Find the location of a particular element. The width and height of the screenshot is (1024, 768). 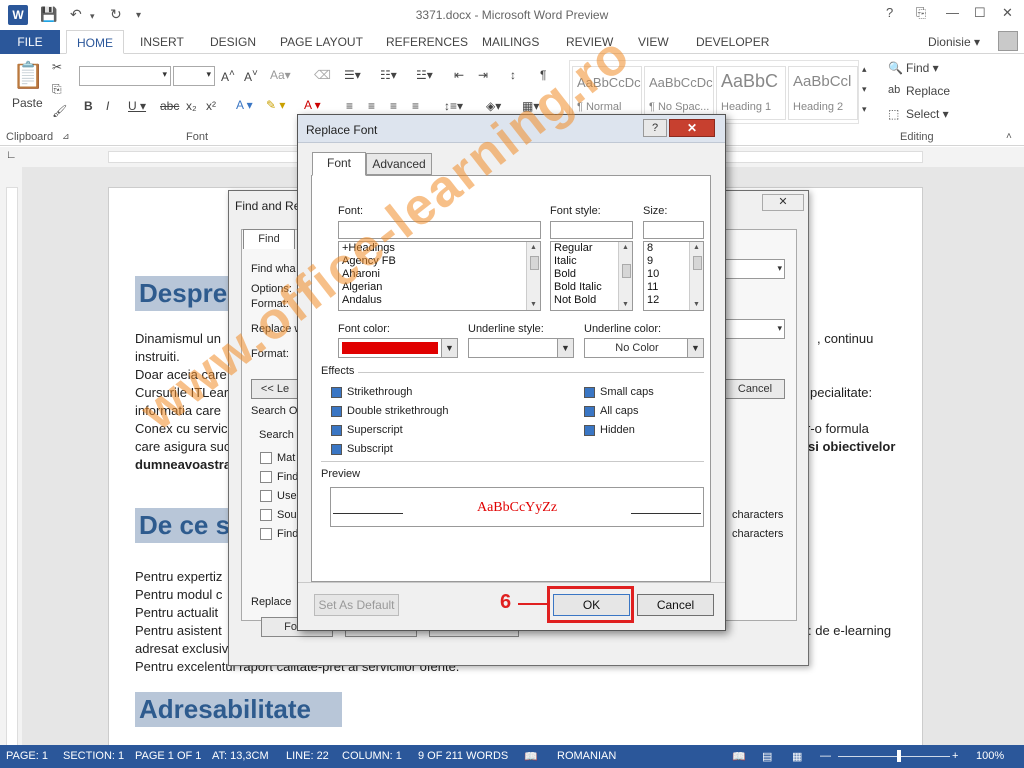

font-style-scrollbar: ▲ ▼ is located at coordinates (625, 276).